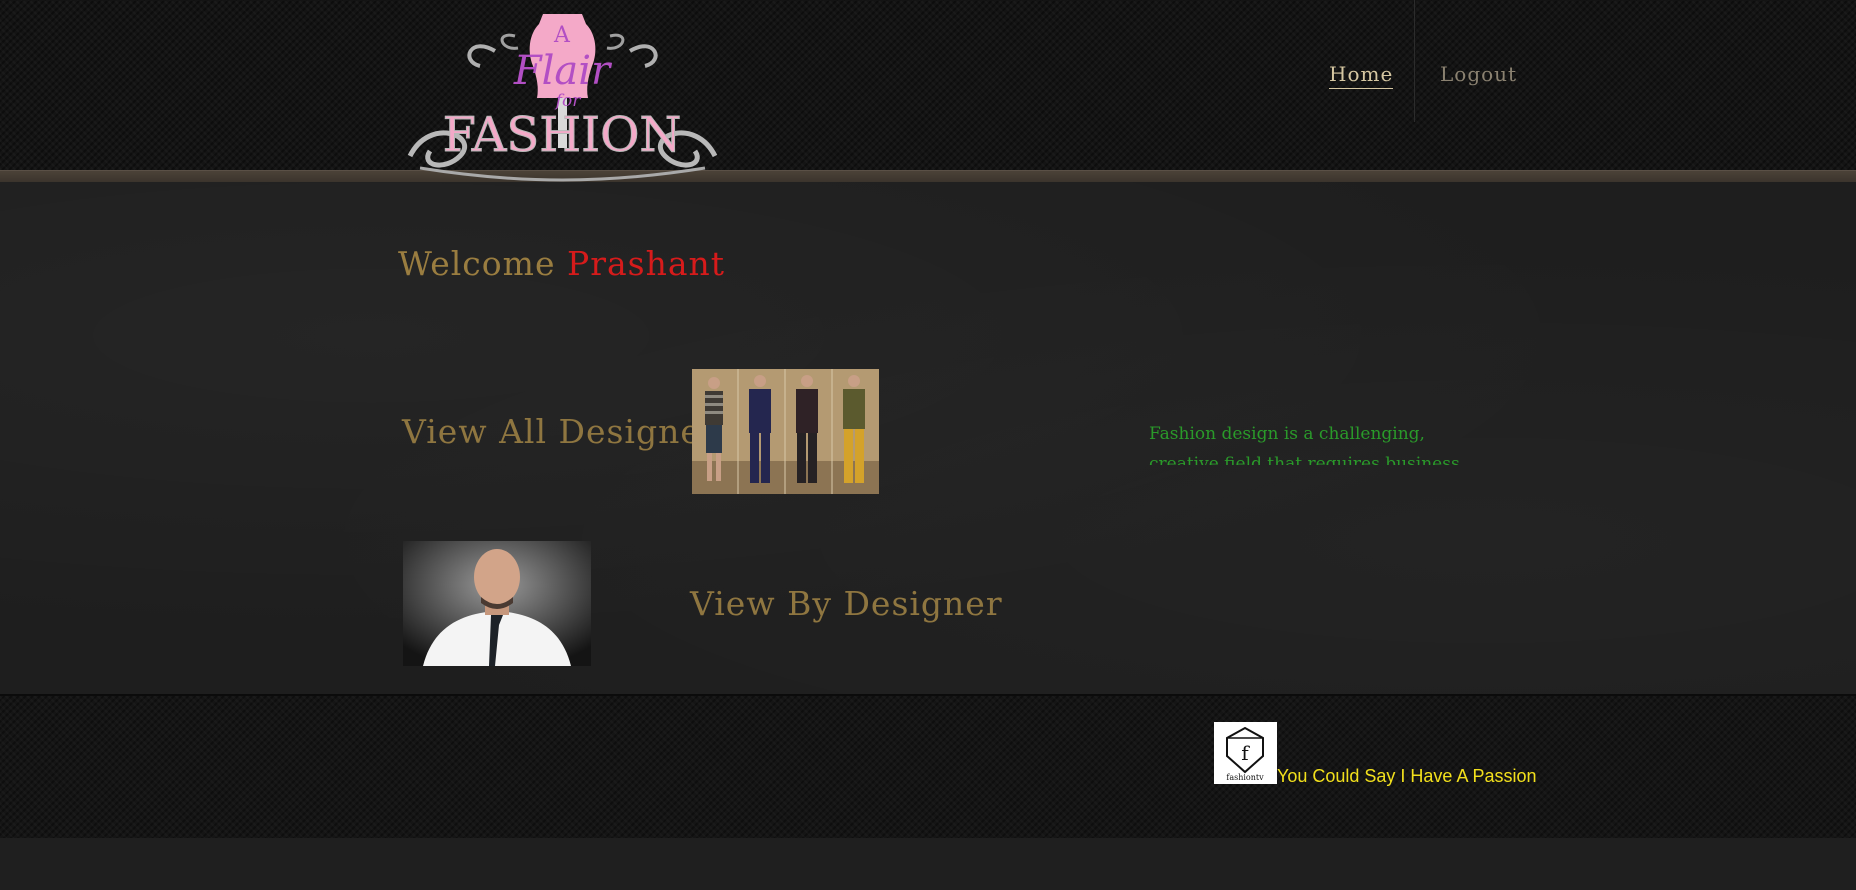 Image resolution: width=1856 pixels, height=890 pixels. What do you see at coordinates (562, 95) in the screenshot?
I see `a-flair-for-fashion-logo: A Flair for FASHION` at bounding box center [562, 95].